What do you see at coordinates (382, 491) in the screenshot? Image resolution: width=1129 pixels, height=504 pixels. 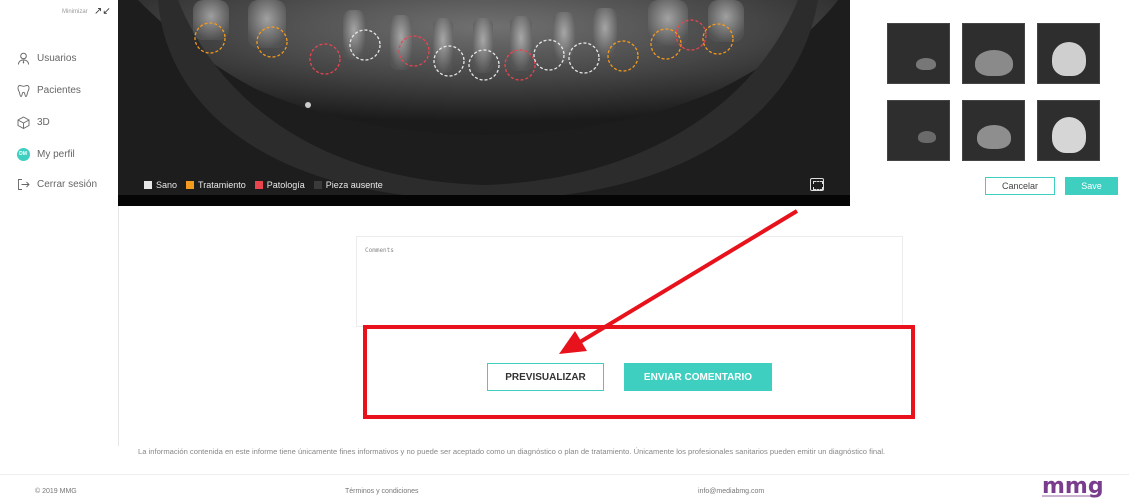 I see `footer-terms-link: Términos y condiciones` at bounding box center [382, 491].